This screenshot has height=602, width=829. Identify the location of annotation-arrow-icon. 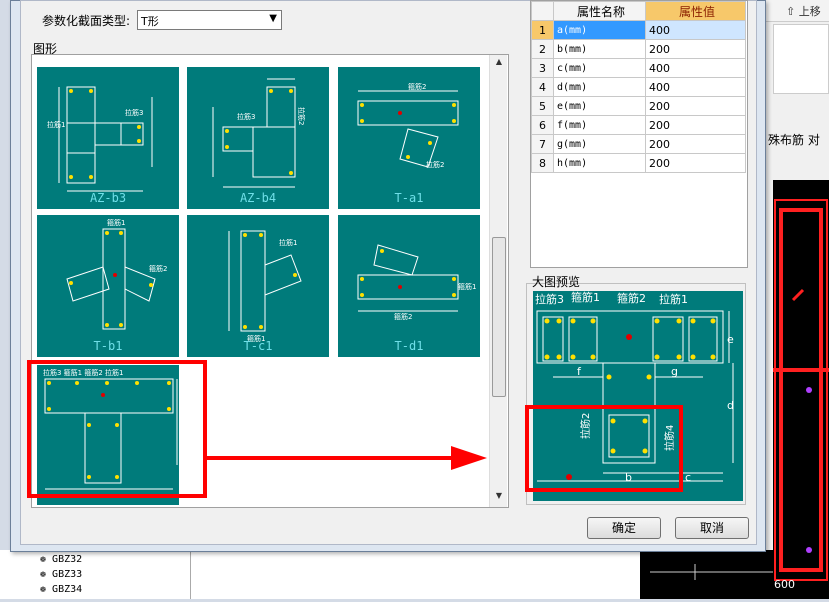
(346, 458).